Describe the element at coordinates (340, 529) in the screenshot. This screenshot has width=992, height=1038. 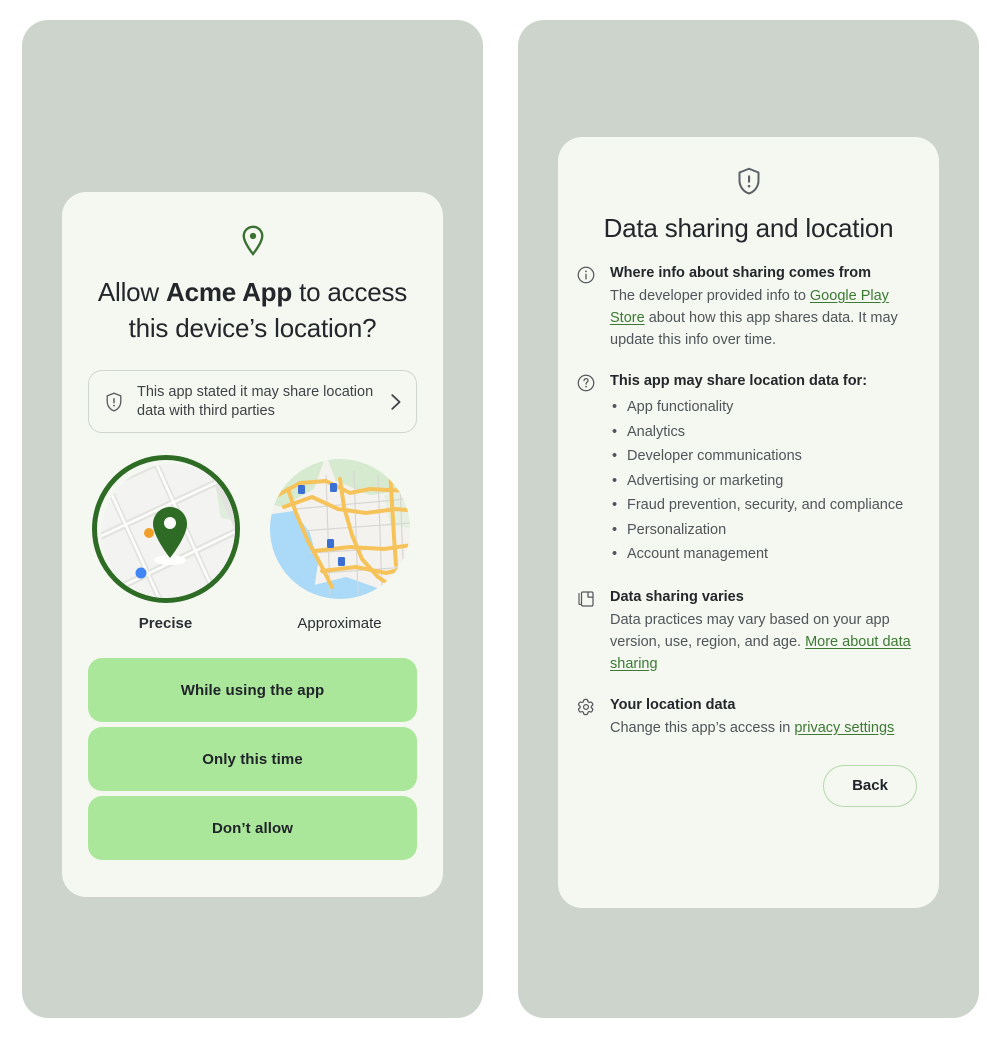
I see `approximate-map-thumbnail` at that location.